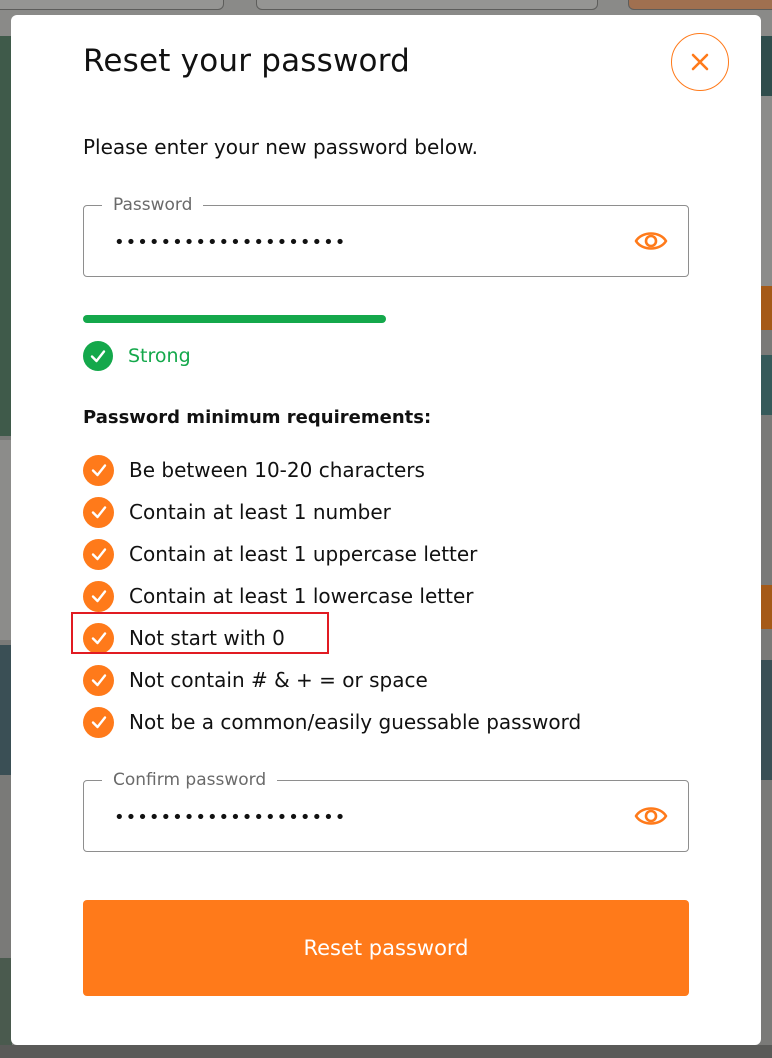 The image size is (772, 1058). I want to click on requirement-item: Contain at least 1 lowercase letter, so click(332, 596).